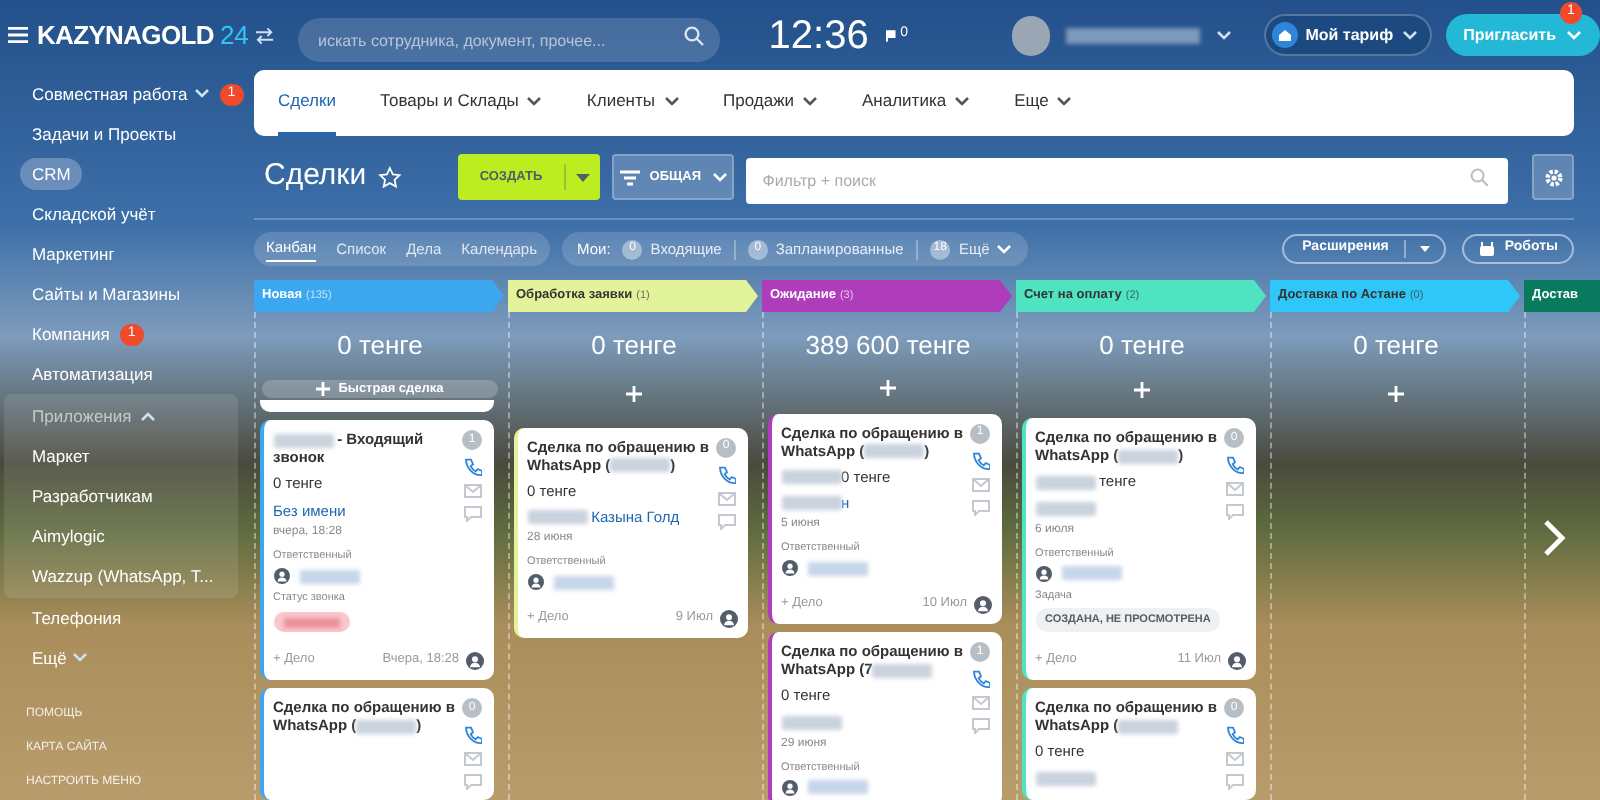 Image resolution: width=1600 pixels, height=800 pixels. What do you see at coordinates (888, 346) in the screenshot?
I see `column-sum: 389 600 тенге` at bounding box center [888, 346].